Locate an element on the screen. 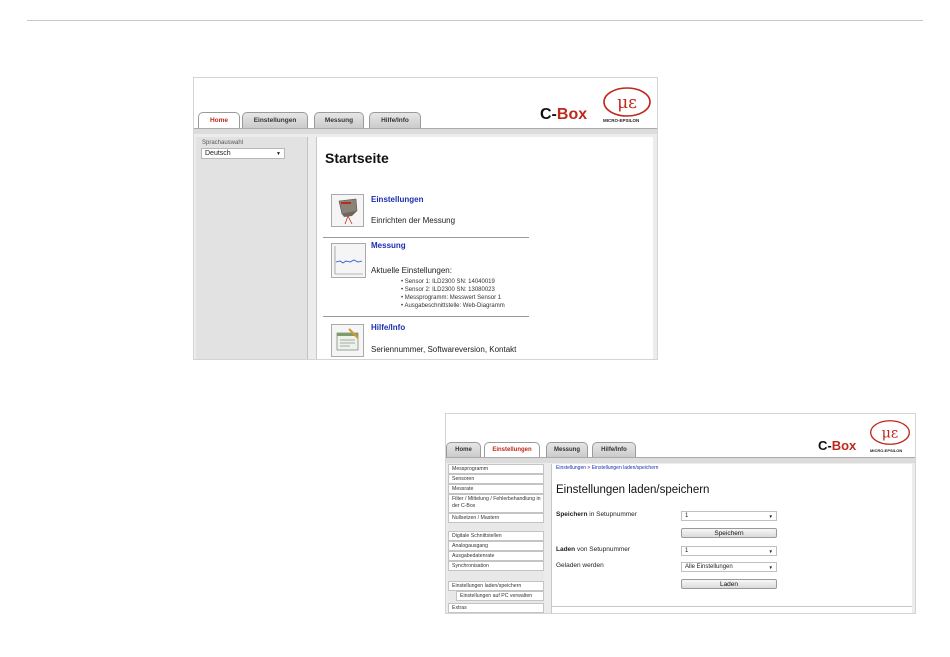 The width and height of the screenshot is (950, 657). sensor-settings-icon is located at coordinates (347, 210).